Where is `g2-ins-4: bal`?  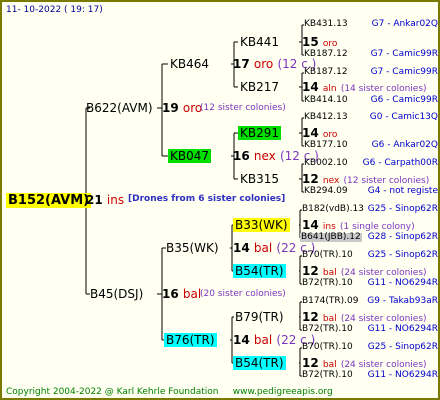 g2-ins-4: bal is located at coordinates (263, 340).